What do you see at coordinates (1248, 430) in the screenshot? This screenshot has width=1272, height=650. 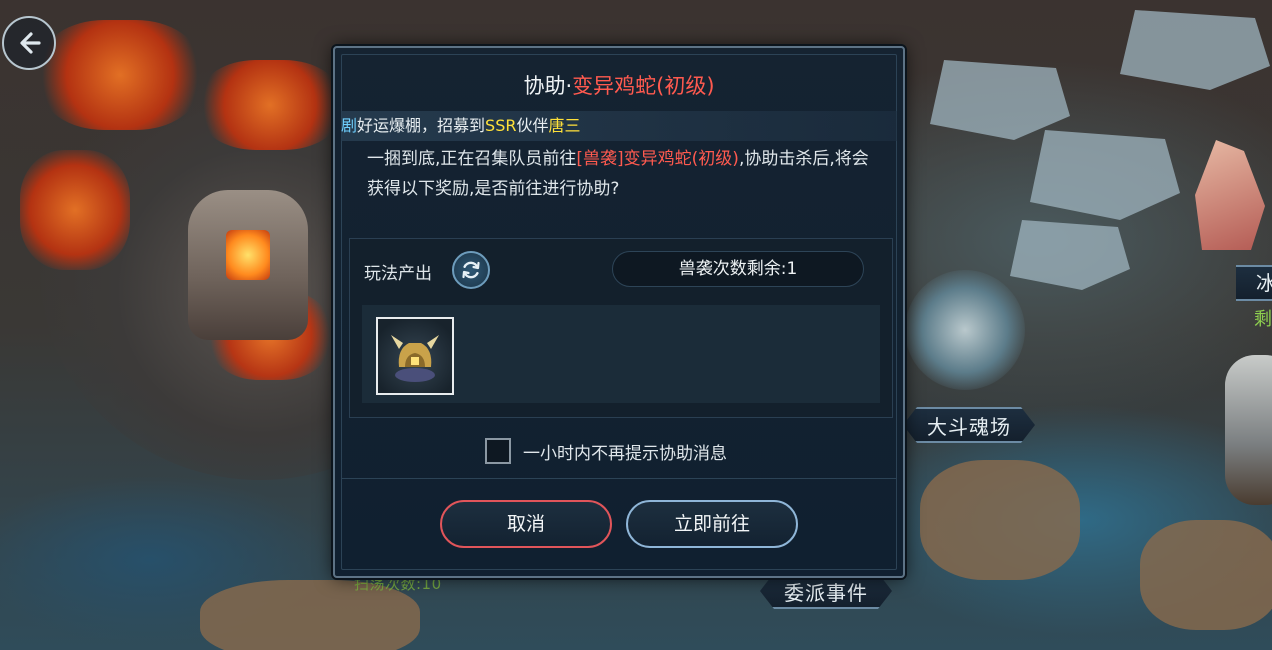 I see `airship` at bounding box center [1248, 430].